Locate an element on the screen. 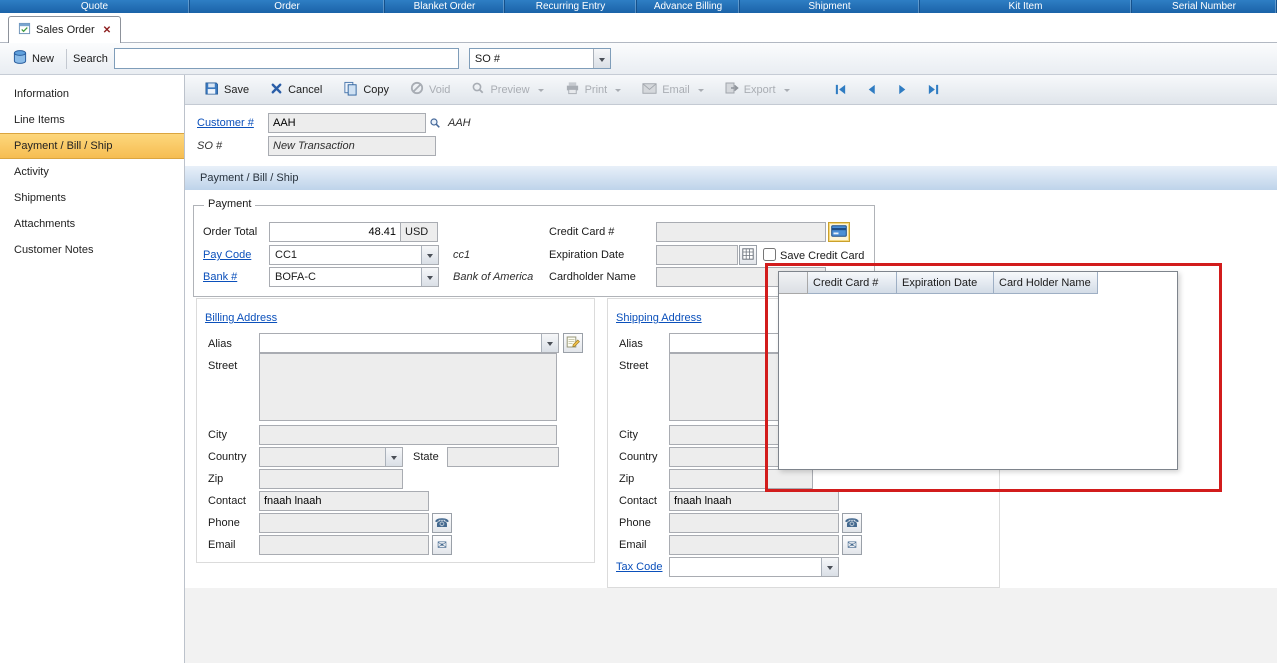 The width and height of the screenshot is (1277, 663). order-total-label: Order Total is located at coordinates (230, 232).